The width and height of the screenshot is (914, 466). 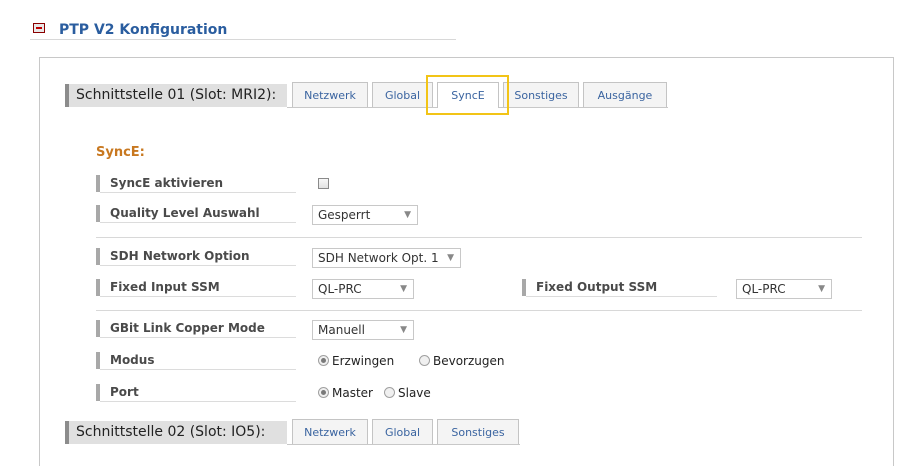 What do you see at coordinates (196, 328) in the screenshot?
I see `gbit-copper-mode-label: GBit Link Copper Mode` at bounding box center [196, 328].